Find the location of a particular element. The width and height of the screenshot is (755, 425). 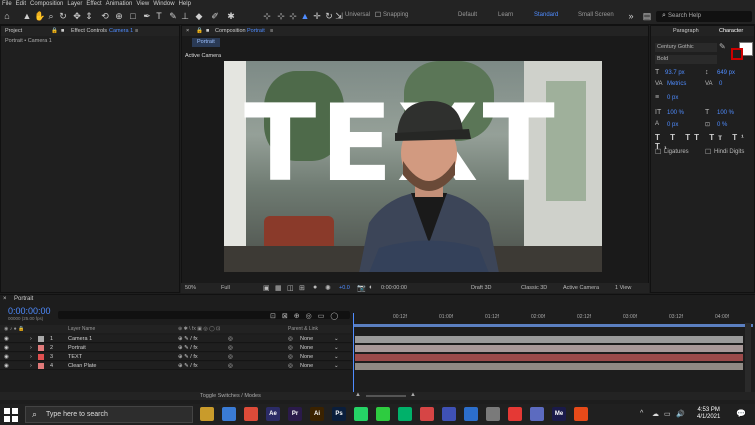

rotate-3d-icon: ↻ is located at coordinates (329, 16).